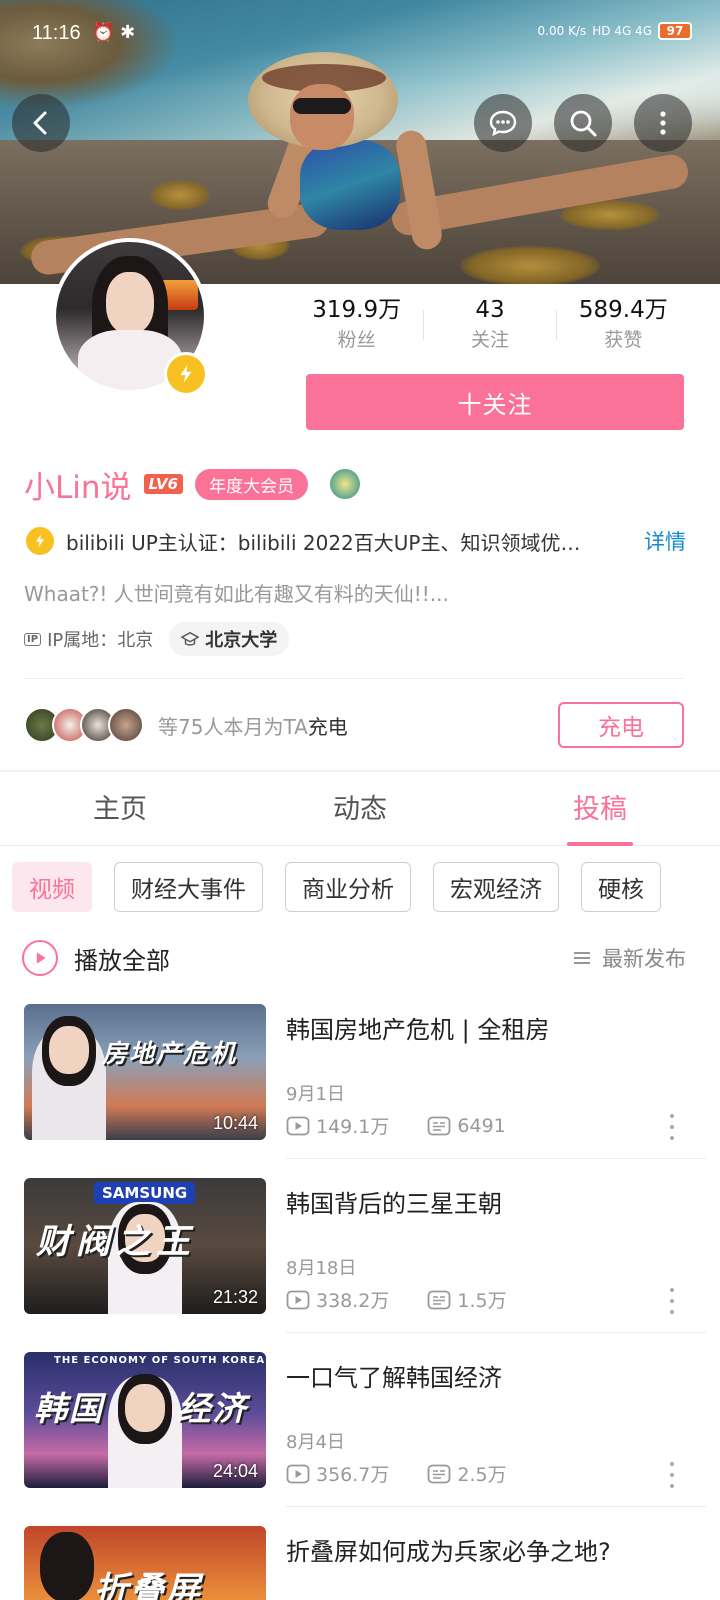 The image size is (720, 1600). Describe the element at coordinates (345, 484) in the screenshot. I see `medal-icon` at that location.